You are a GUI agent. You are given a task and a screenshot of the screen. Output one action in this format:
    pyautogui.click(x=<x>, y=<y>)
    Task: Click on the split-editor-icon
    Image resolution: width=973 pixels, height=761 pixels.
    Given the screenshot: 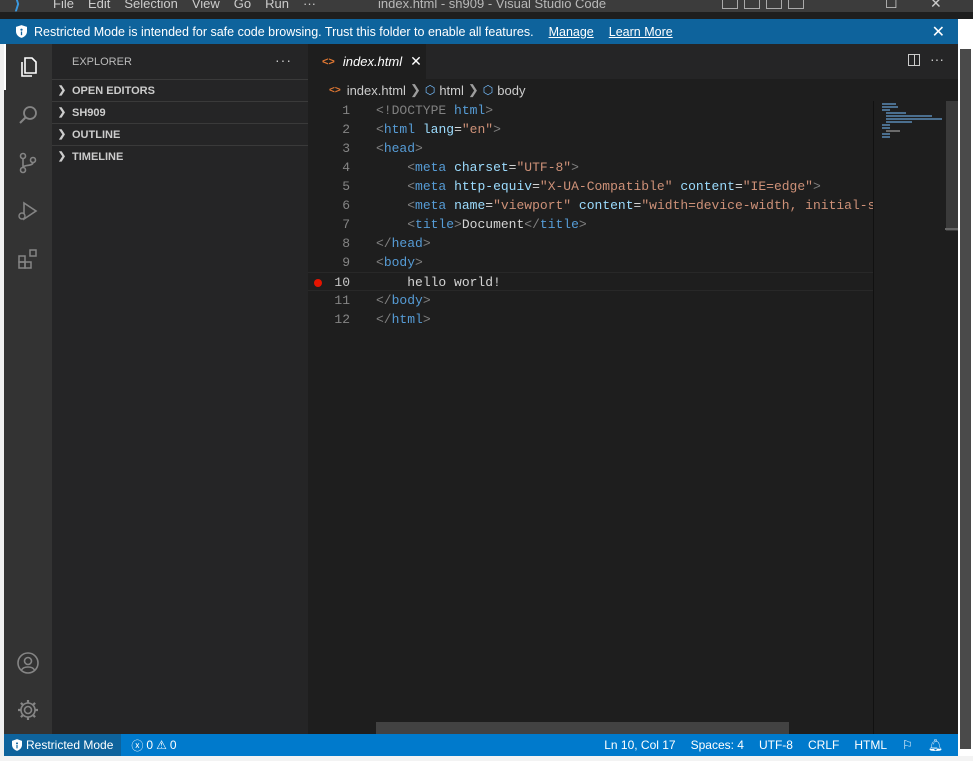 What is the action you would take?
    pyautogui.click(x=914, y=60)
    